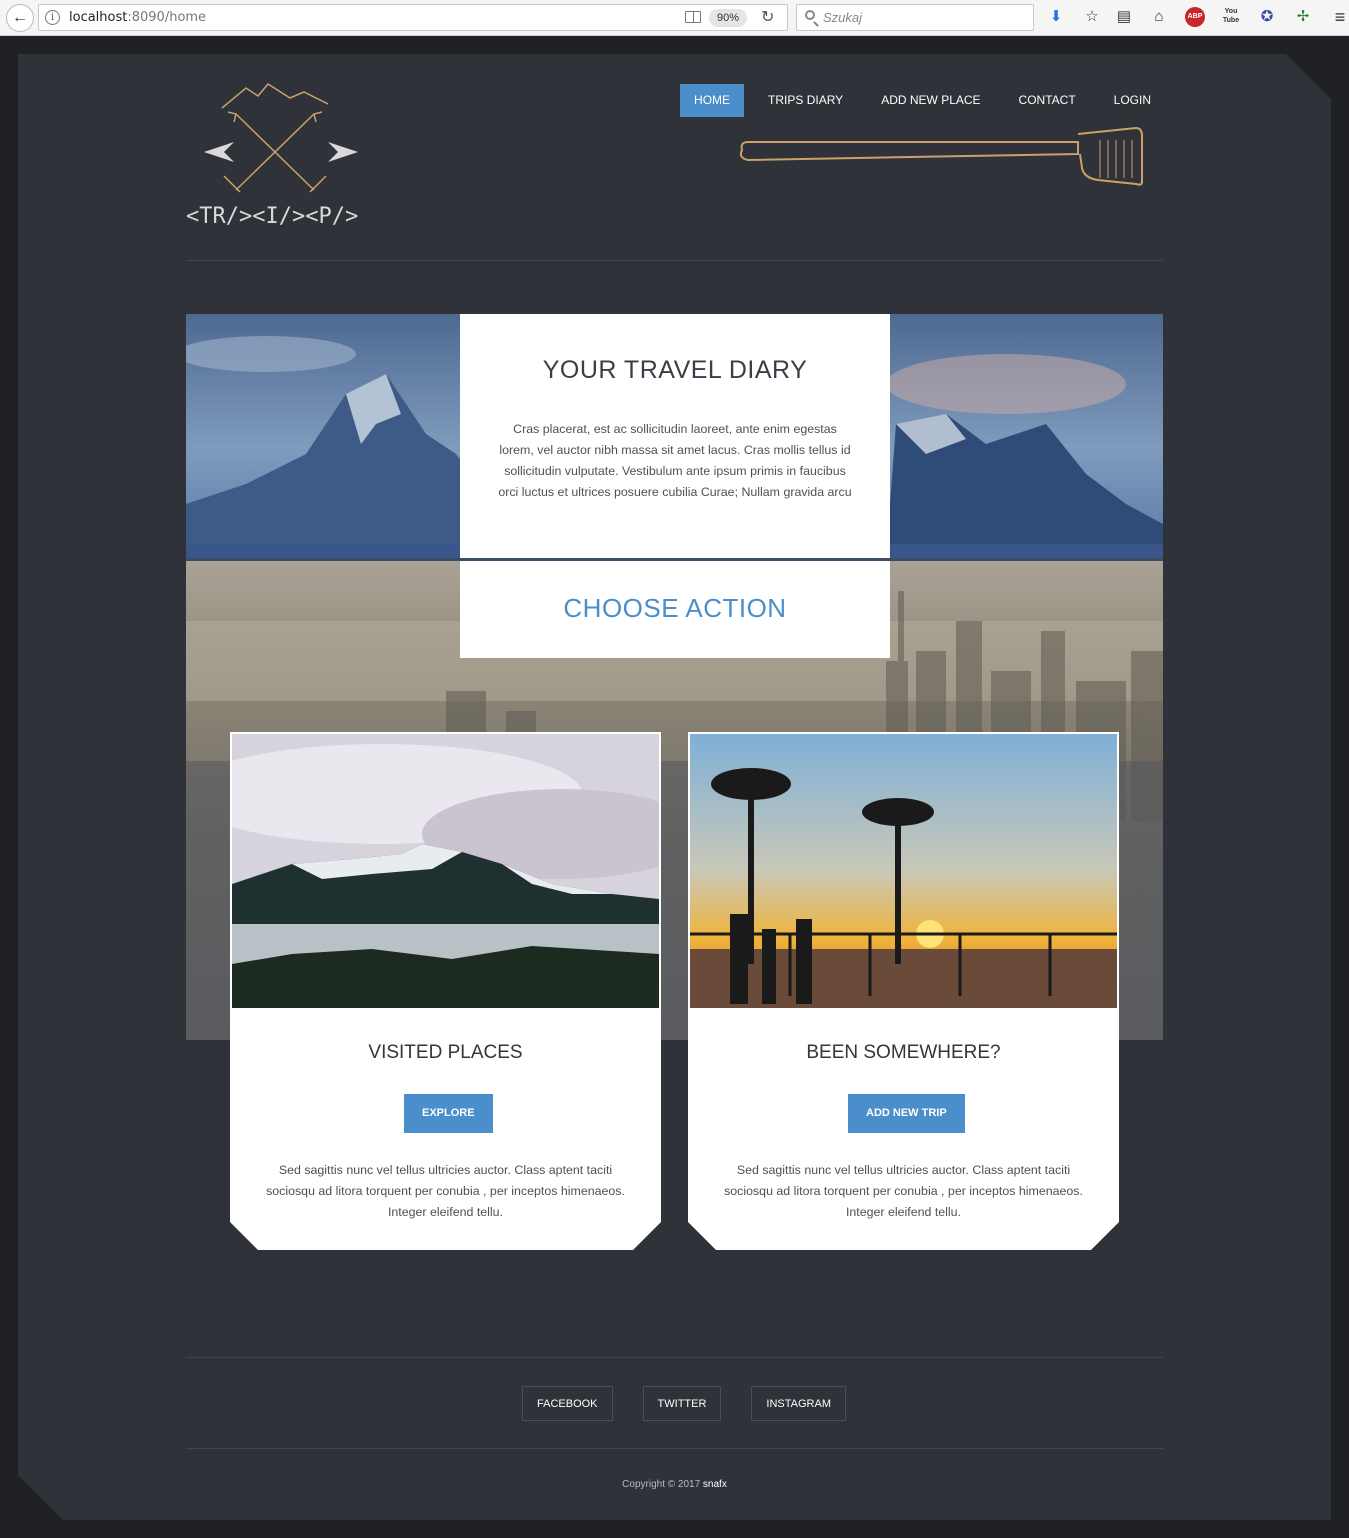 Image resolution: width=1349 pixels, height=1538 pixels. I want to click on twitter-button: TWITTER, so click(682, 1403).